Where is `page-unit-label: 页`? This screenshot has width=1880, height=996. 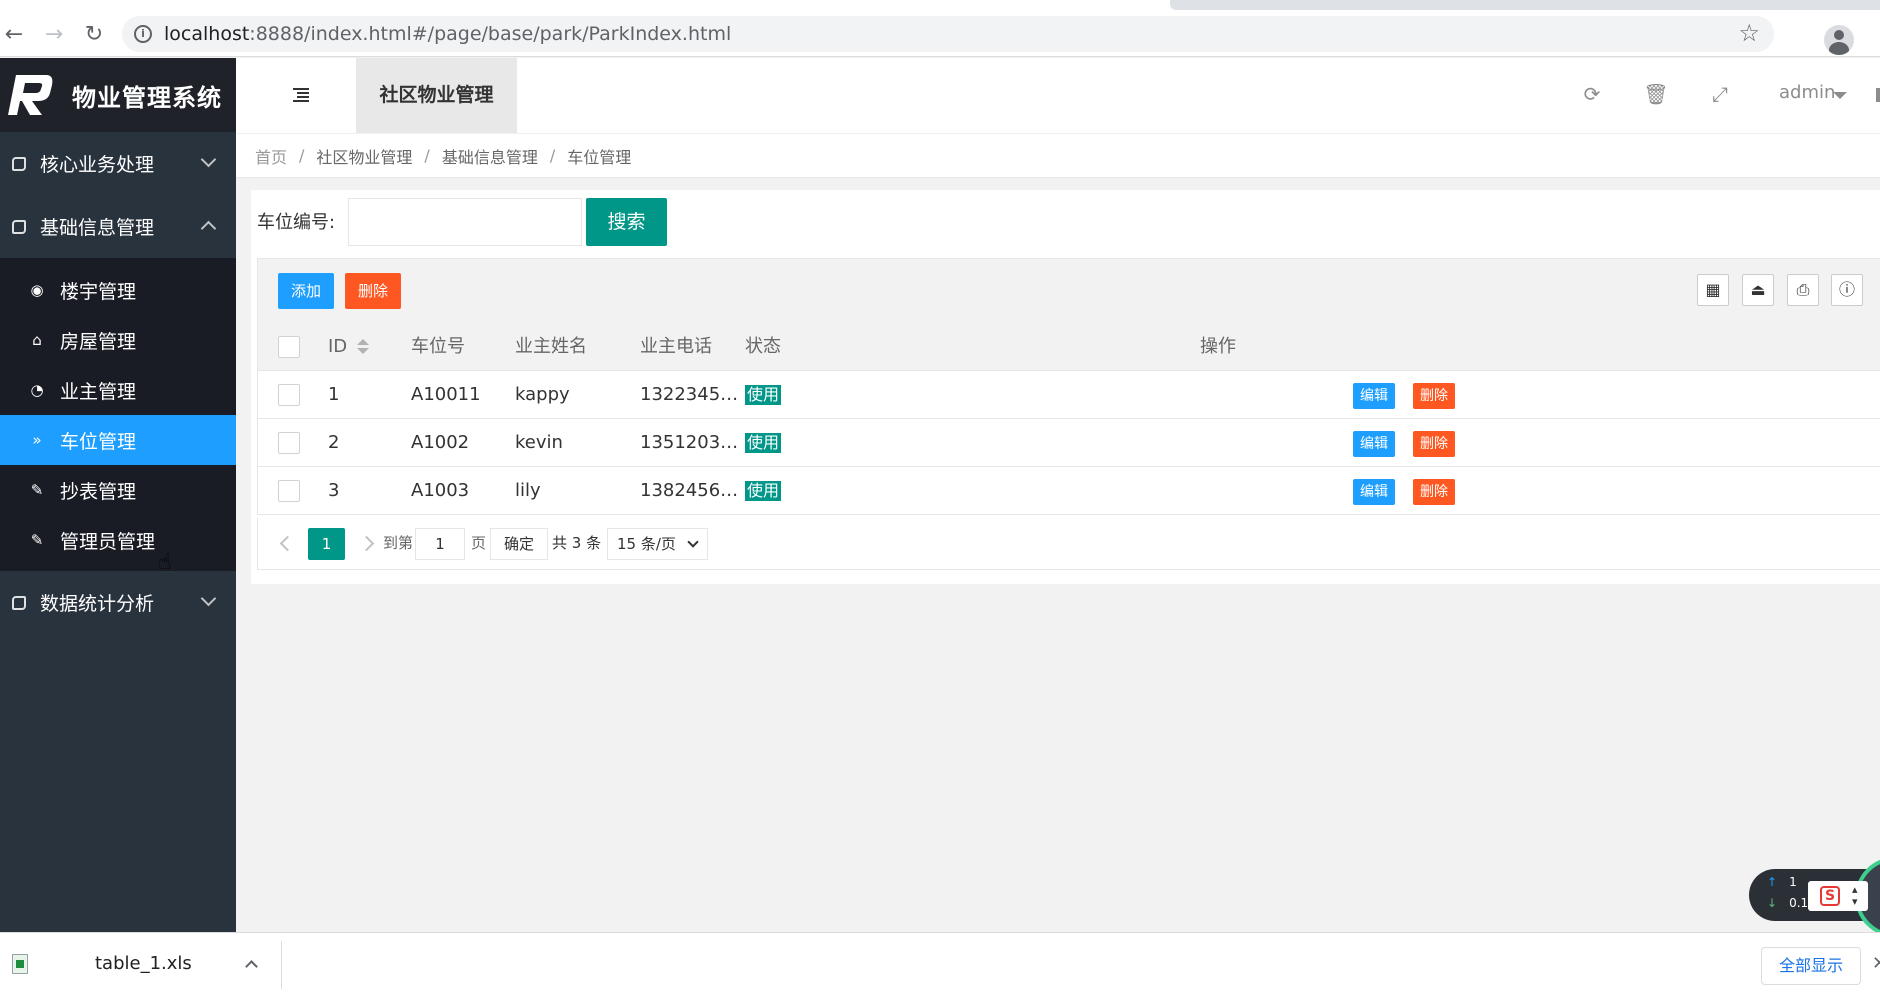 page-unit-label: 页 is located at coordinates (479, 543).